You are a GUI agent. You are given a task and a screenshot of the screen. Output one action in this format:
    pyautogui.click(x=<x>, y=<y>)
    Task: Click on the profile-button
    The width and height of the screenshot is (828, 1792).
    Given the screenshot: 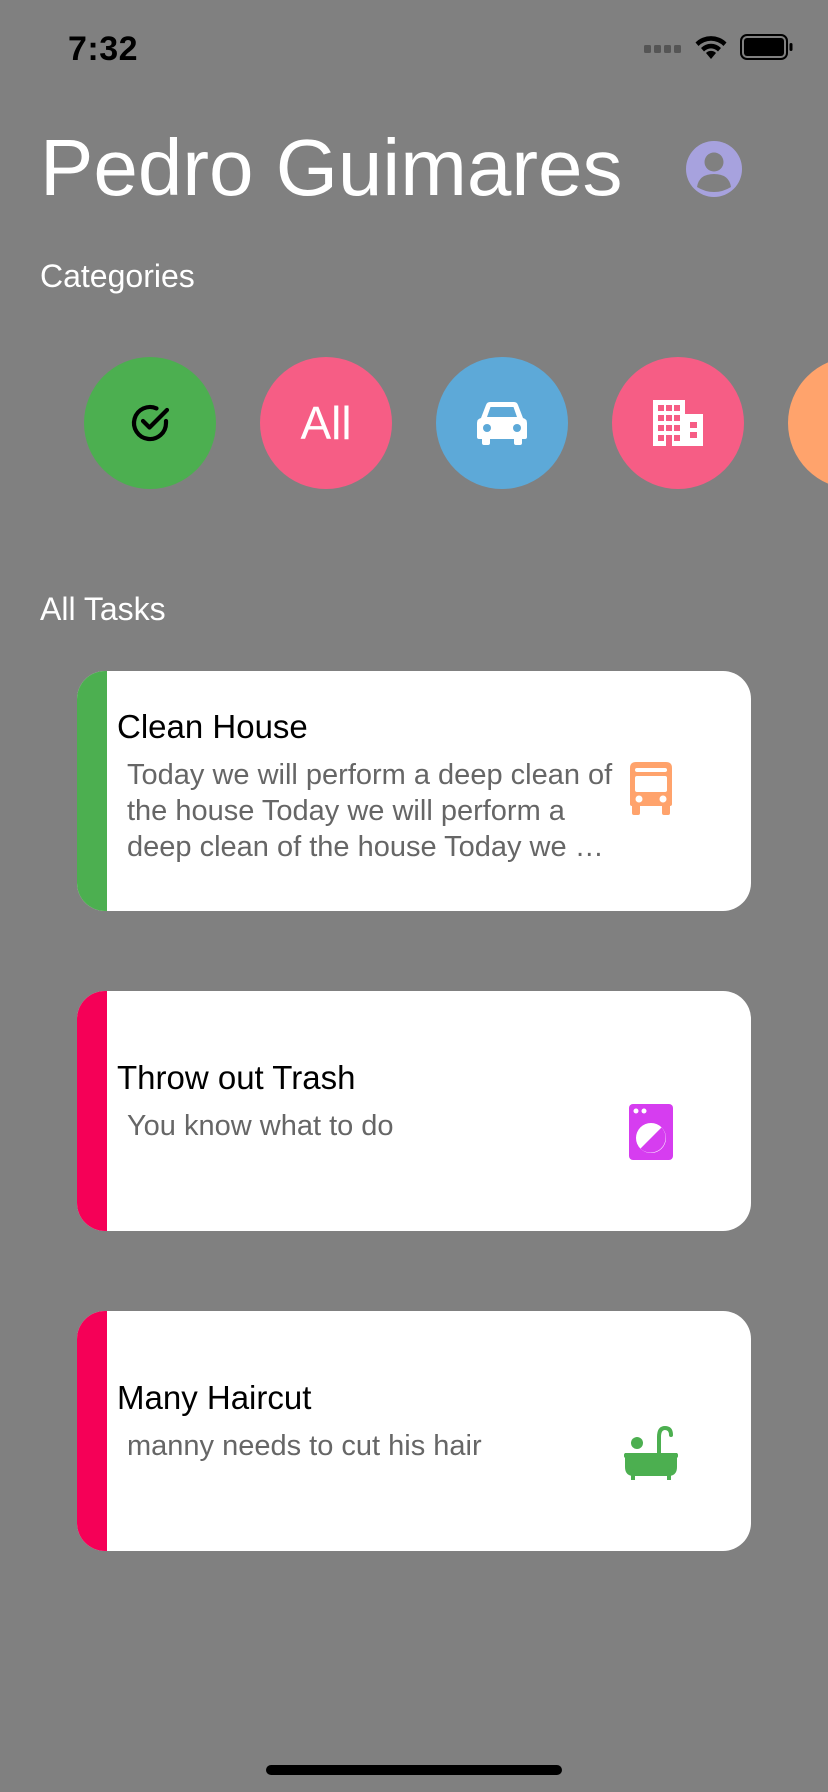 What is the action you would take?
    pyautogui.click(x=714, y=169)
    